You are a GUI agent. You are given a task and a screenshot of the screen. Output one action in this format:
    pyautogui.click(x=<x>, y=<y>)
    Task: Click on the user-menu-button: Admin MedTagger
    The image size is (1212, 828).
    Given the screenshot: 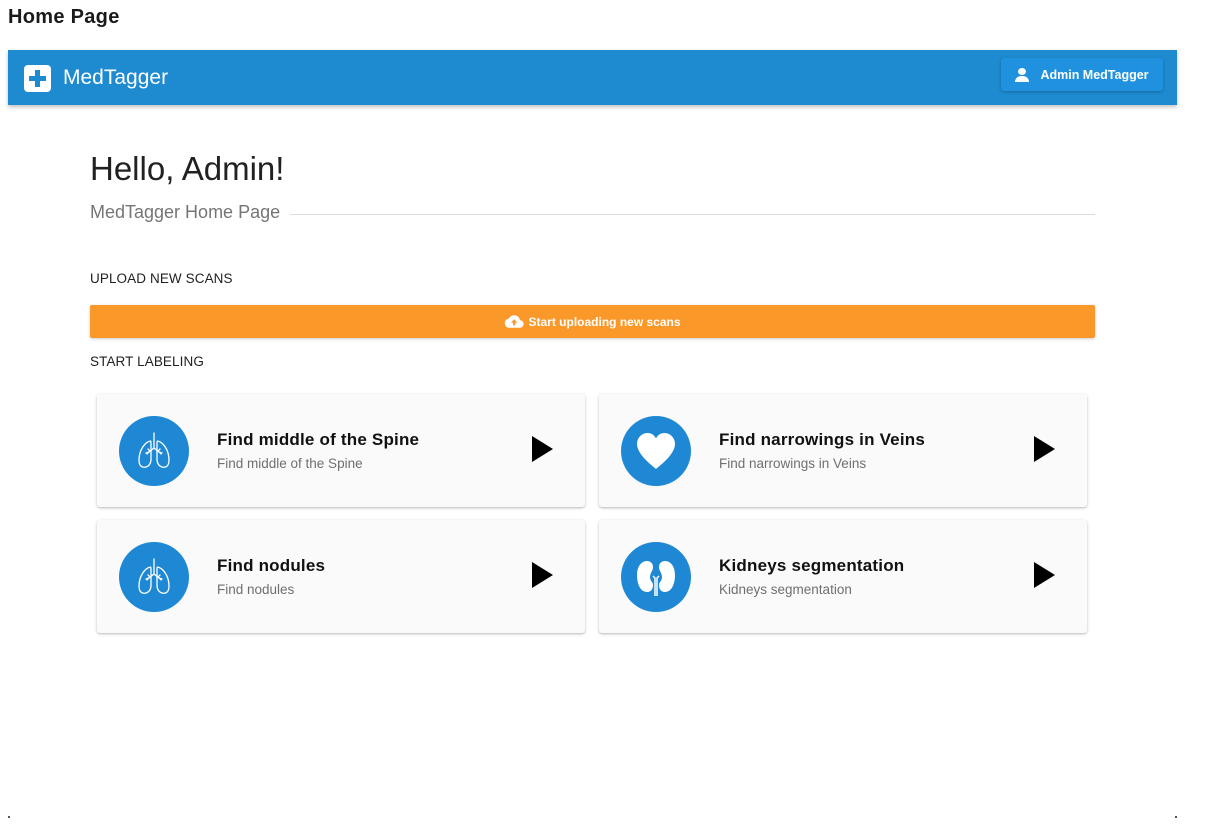 What is the action you would take?
    pyautogui.click(x=1082, y=74)
    